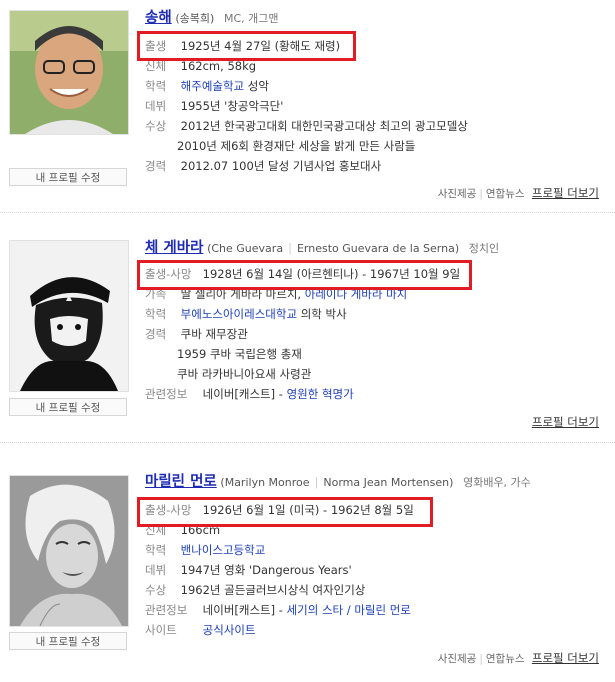  Describe the element at coordinates (218, 66) in the screenshot. I see `row-value: 162cm, 58kg` at that location.